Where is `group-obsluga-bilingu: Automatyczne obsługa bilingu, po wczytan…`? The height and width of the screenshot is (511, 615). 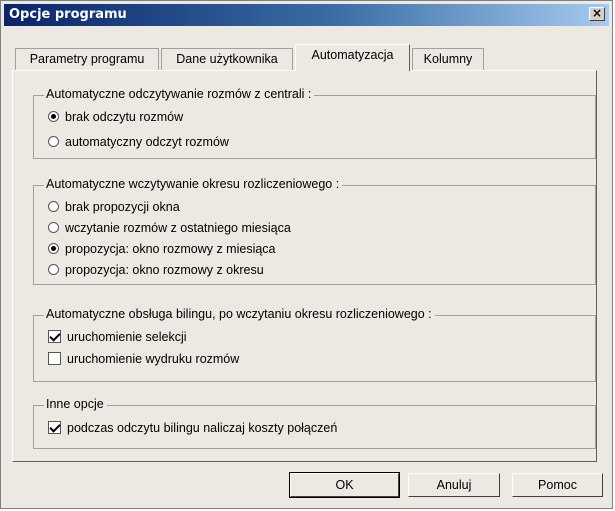
group-obsluga-bilingu: Automatyczne obsługa bilingu, po wczytan… is located at coordinates (314, 344).